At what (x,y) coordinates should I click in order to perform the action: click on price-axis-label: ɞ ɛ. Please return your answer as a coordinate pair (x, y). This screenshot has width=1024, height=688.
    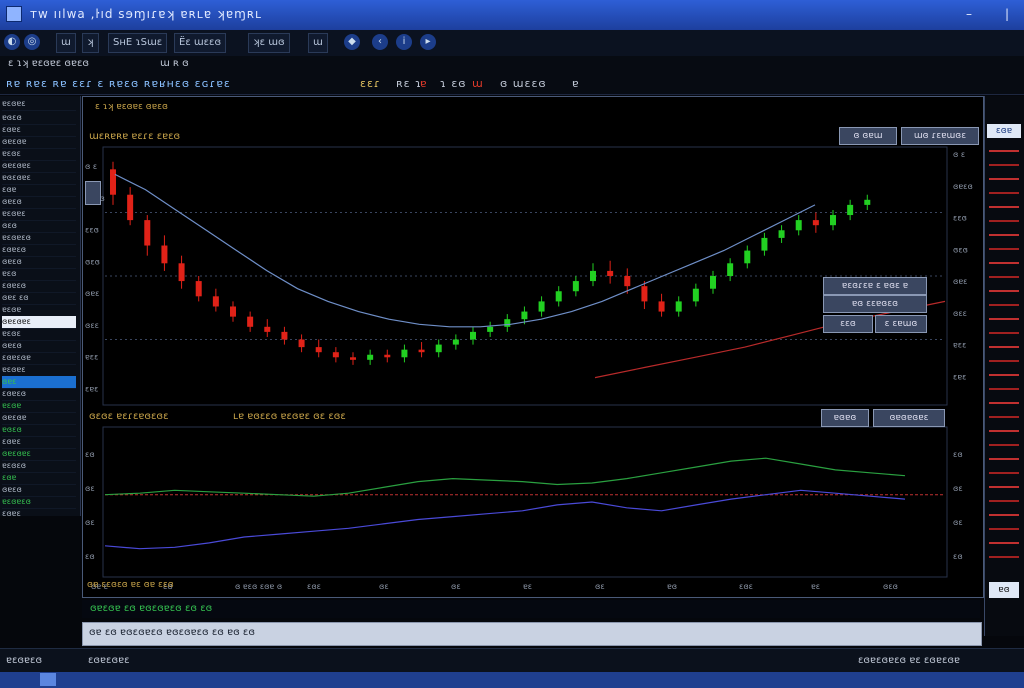
    Looking at the image, I should click on (959, 154).